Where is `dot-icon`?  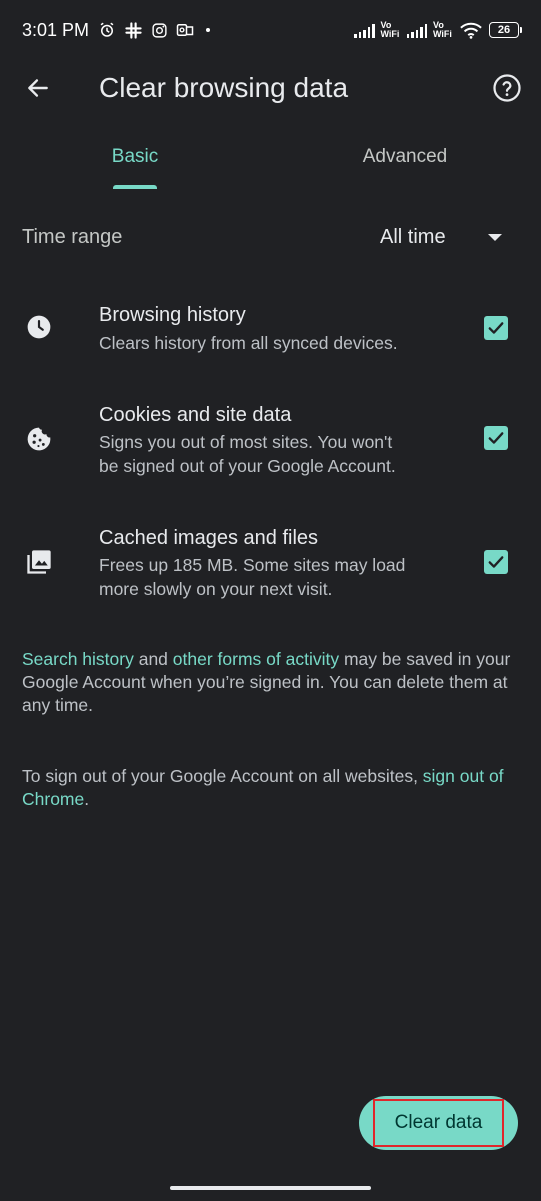
dot-icon is located at coordinates (208, 30).